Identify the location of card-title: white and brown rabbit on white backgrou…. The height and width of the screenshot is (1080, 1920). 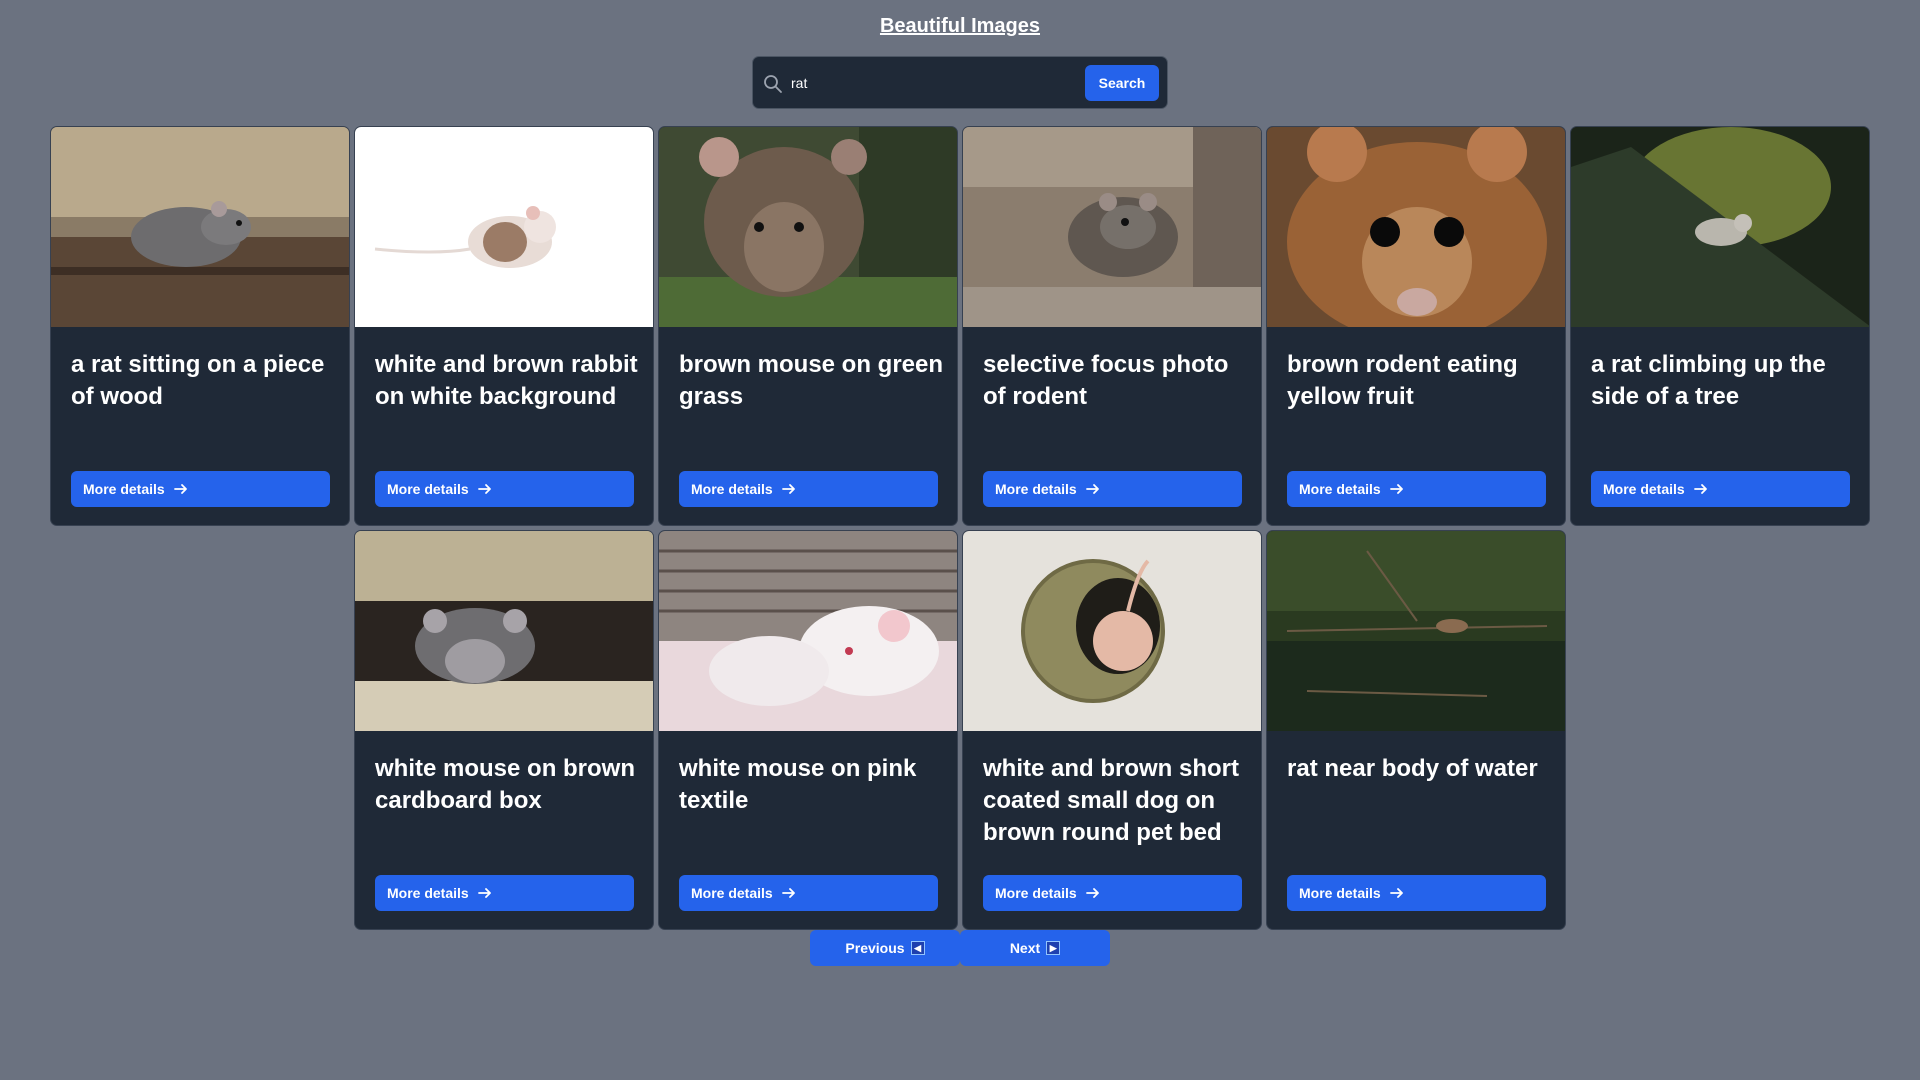
(506, 380).